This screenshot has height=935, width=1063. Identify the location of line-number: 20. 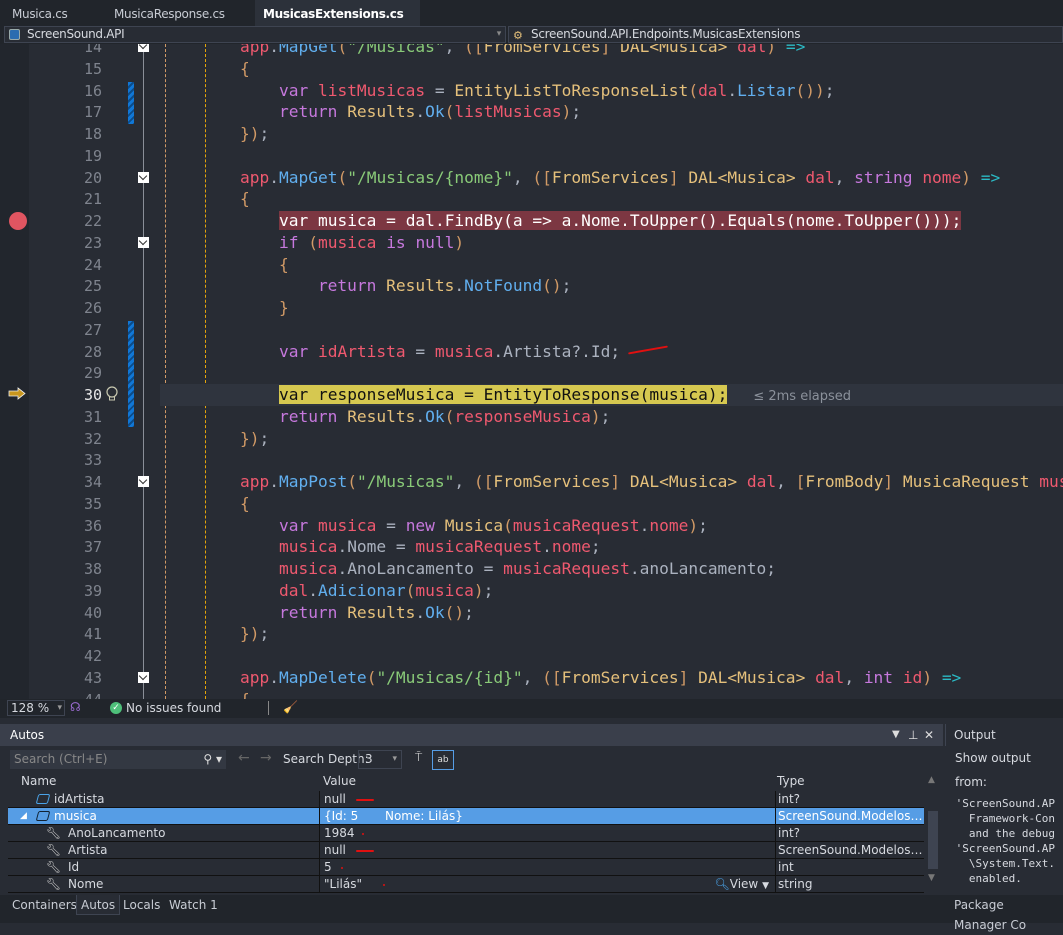
(92, 177).